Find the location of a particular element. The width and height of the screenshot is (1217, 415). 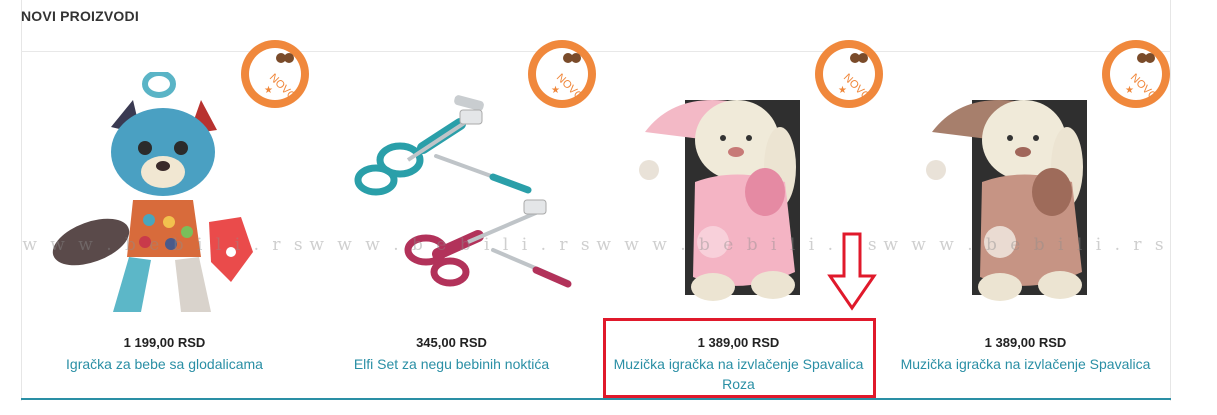

highlight-box is located at coordinates (739, 358).